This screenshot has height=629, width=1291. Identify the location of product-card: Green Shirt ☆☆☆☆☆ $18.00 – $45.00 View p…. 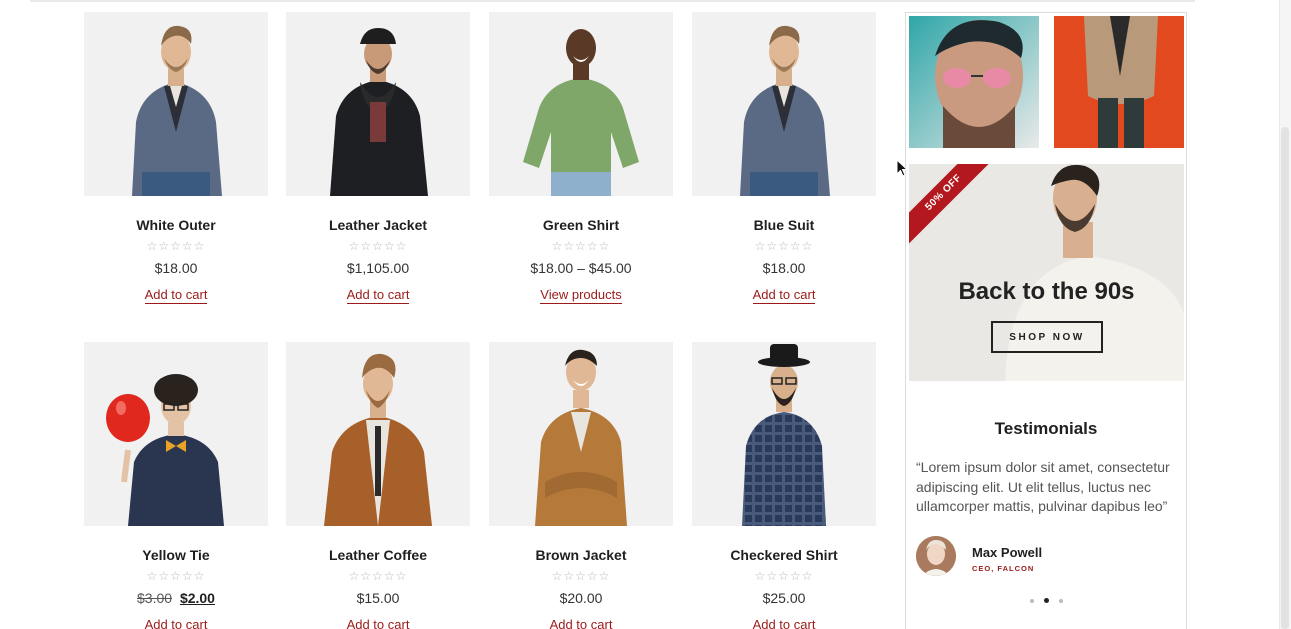
(581, 162).